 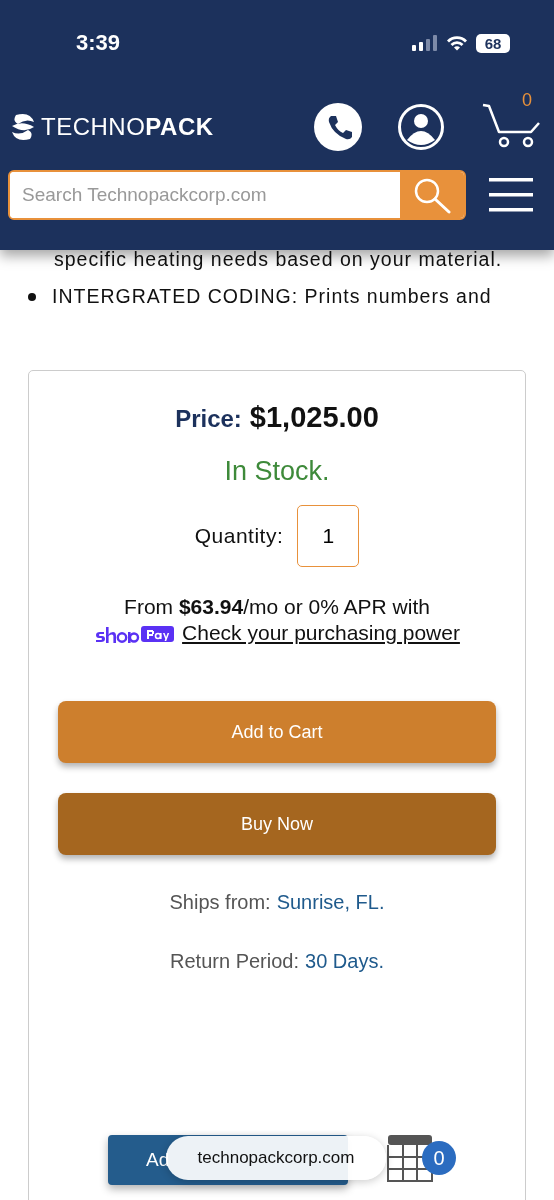 What do you see at coordinates (134, 633) in the screenshot?
I see `shop-pay-logo-icon` at bounding box center [134, 633].